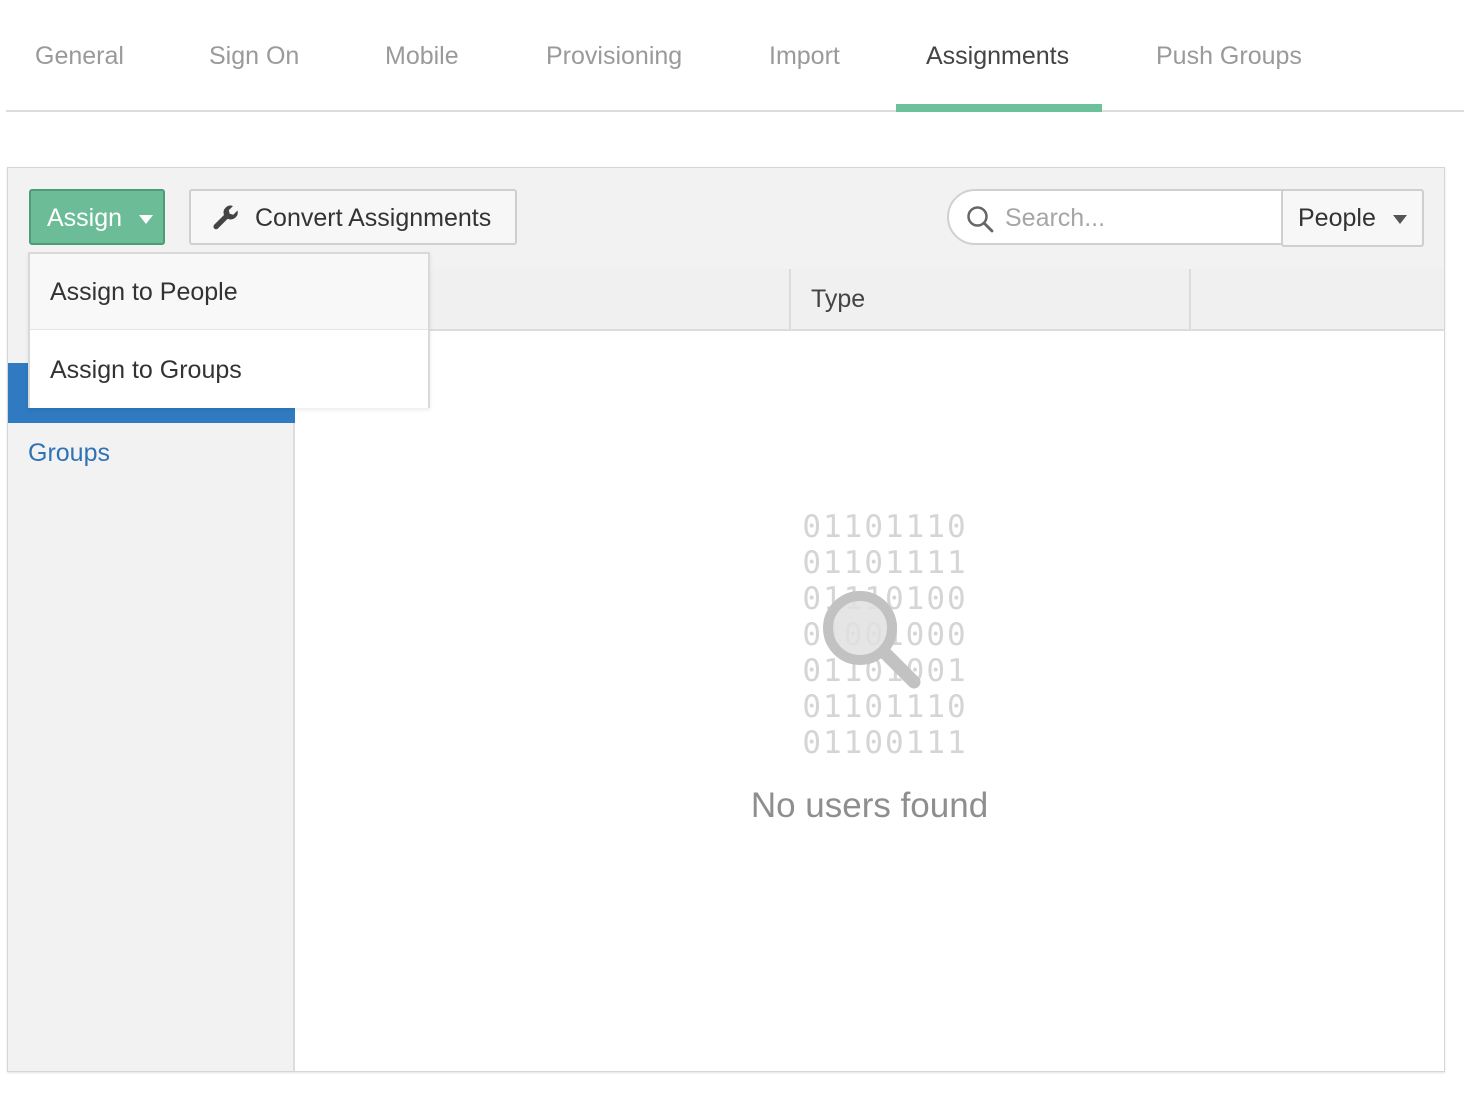  I want to click on binary-line: 01100111, so click(885, 743).